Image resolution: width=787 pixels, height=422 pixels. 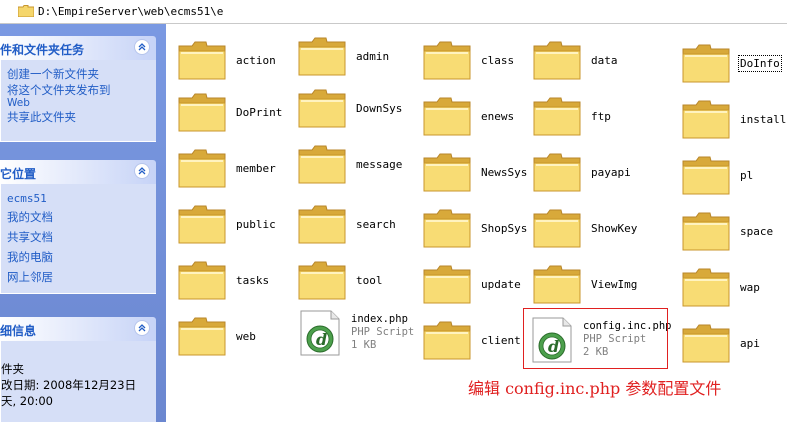 What do you see at coordinates (614, 284) in the screenshot?
I see `folder-label: ViewImg` at bounding box center [614, 284].